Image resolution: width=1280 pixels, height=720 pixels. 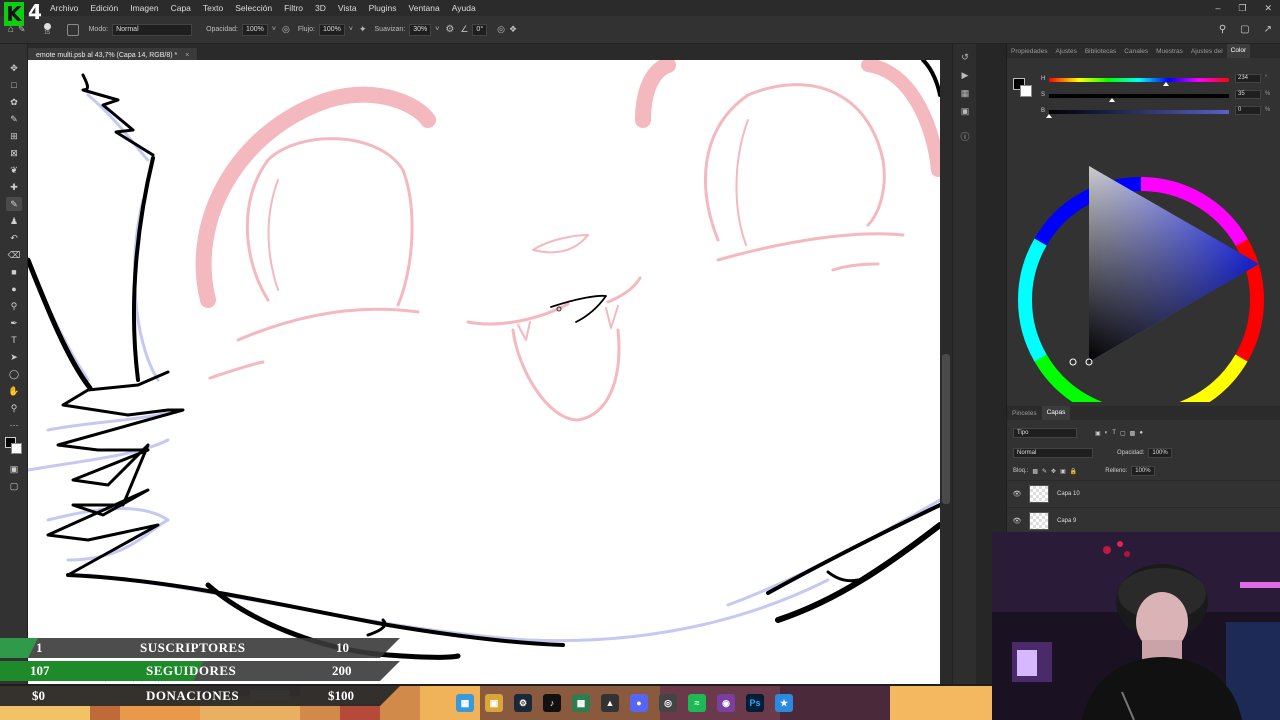 I want to click on actions-icon: ▶, so click(x=965, y=75).